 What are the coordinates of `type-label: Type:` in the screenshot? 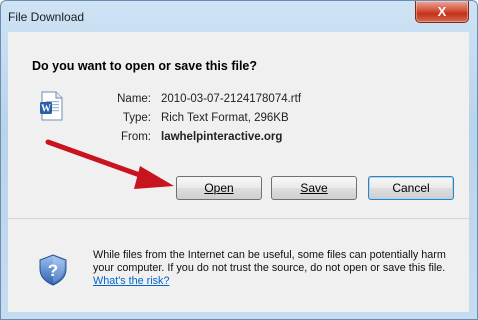 It's located at (136, 118).